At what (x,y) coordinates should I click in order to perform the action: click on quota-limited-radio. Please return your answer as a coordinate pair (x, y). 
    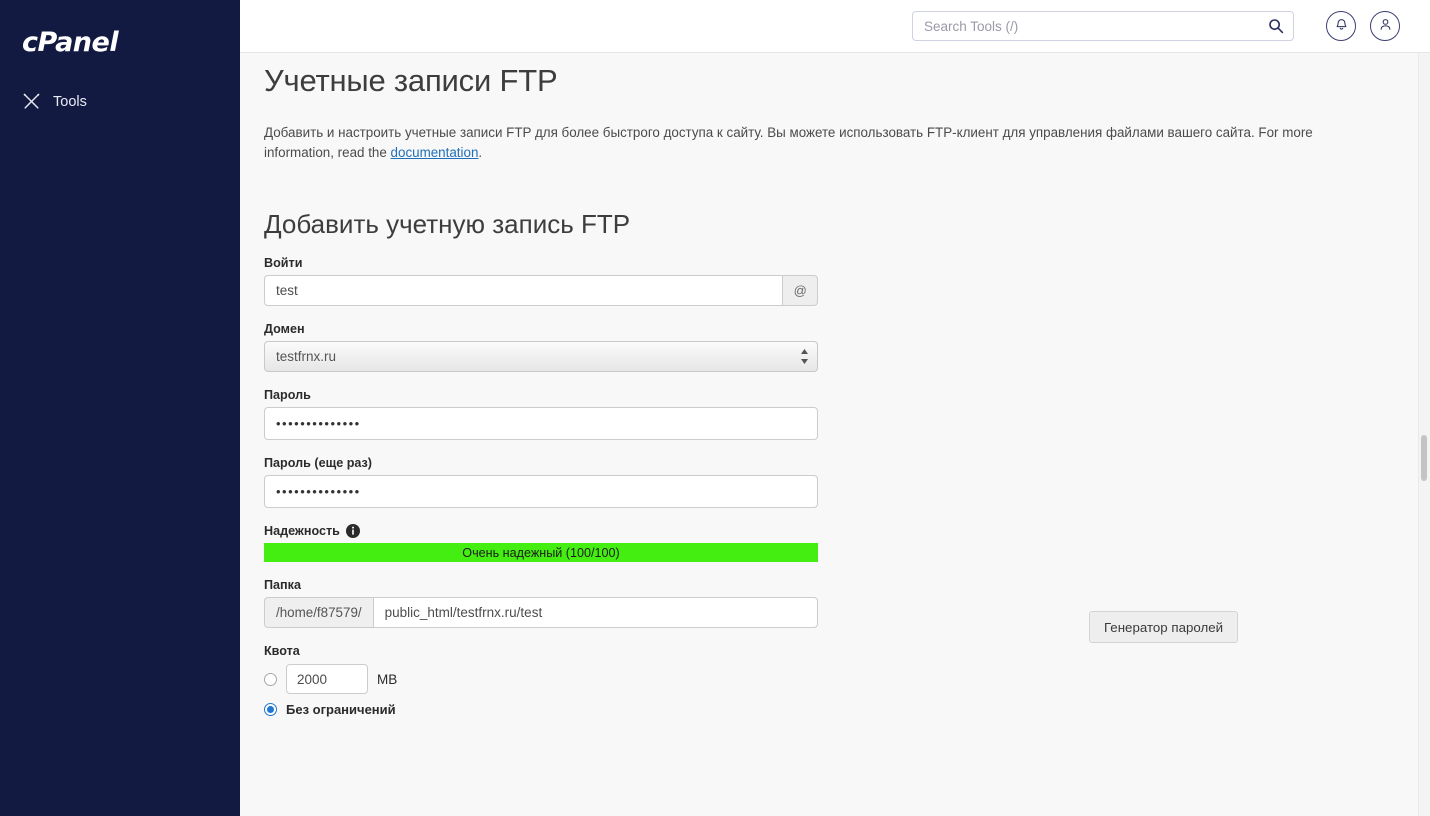
    Looking at the image, I should click on (270, 679).